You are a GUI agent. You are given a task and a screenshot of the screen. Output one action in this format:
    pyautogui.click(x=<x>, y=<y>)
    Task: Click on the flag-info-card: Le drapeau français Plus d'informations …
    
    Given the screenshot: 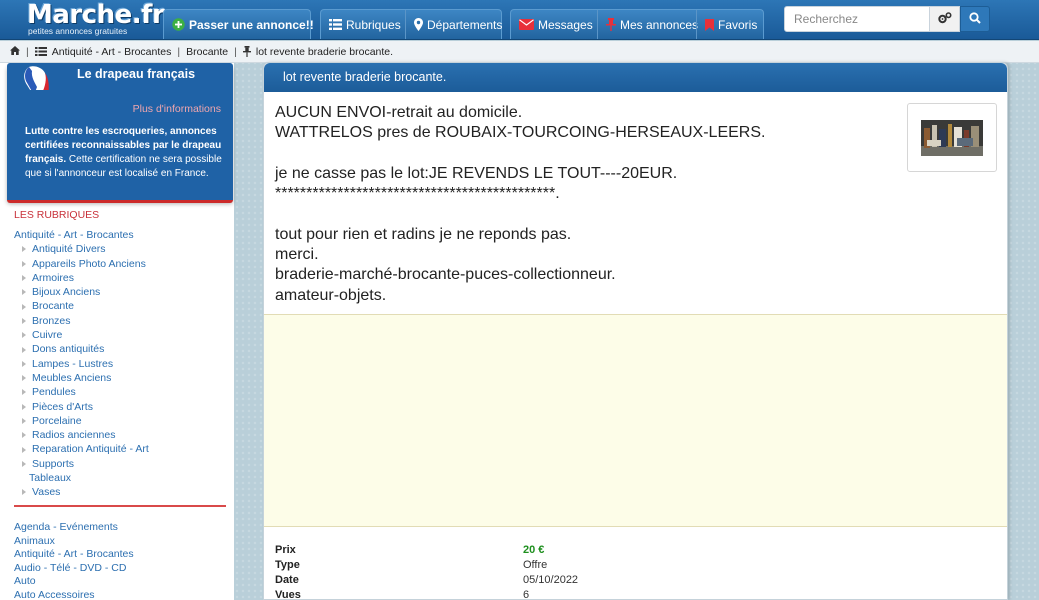 What is the action you would take?
    pyautogui.click(x=120, y=131)
    